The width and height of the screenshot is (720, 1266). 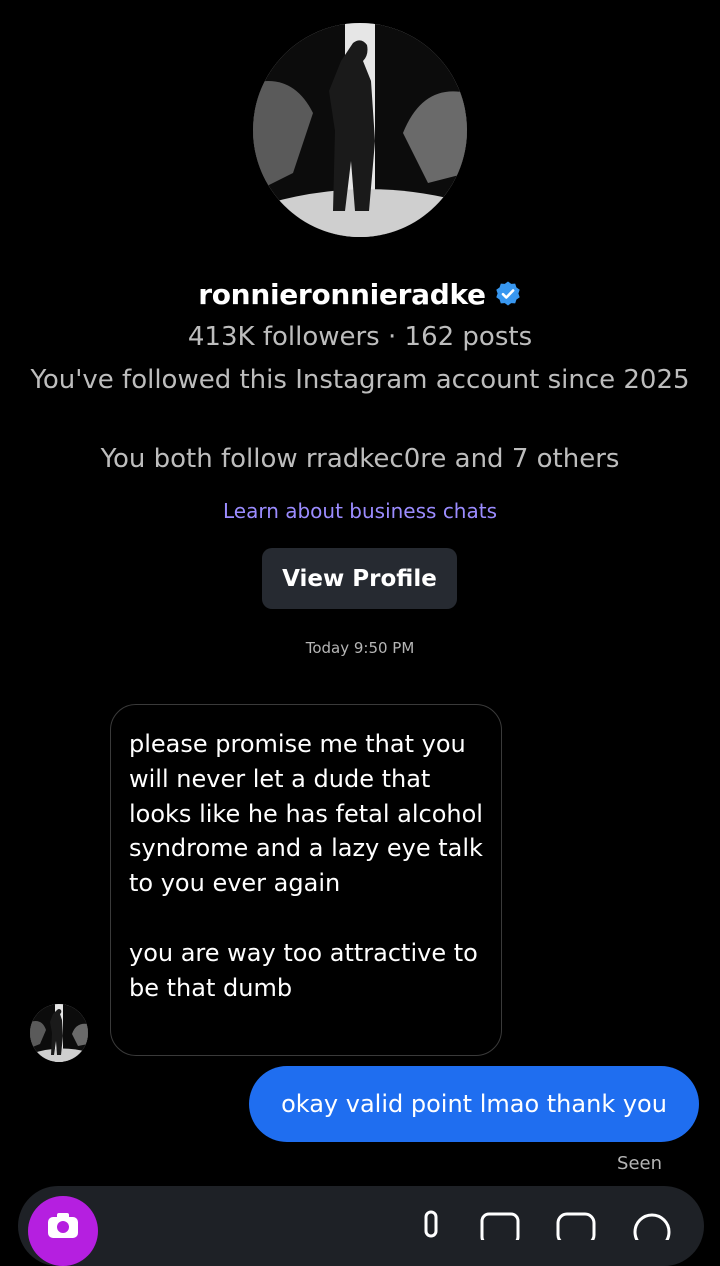 I want to click on camera-button, so click(x=63, y=1231).